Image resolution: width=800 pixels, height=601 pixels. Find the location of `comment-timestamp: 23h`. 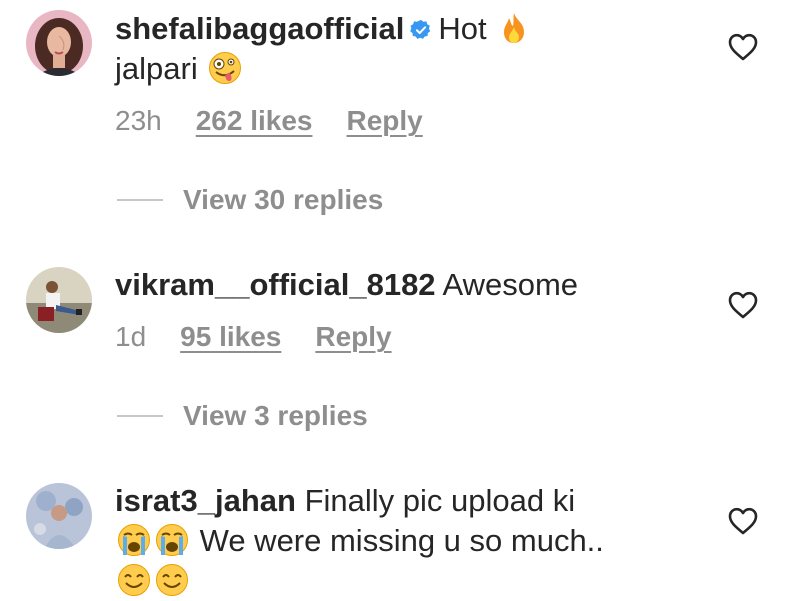

comment-timestamp: 23h is located at coordinates (138, 120).